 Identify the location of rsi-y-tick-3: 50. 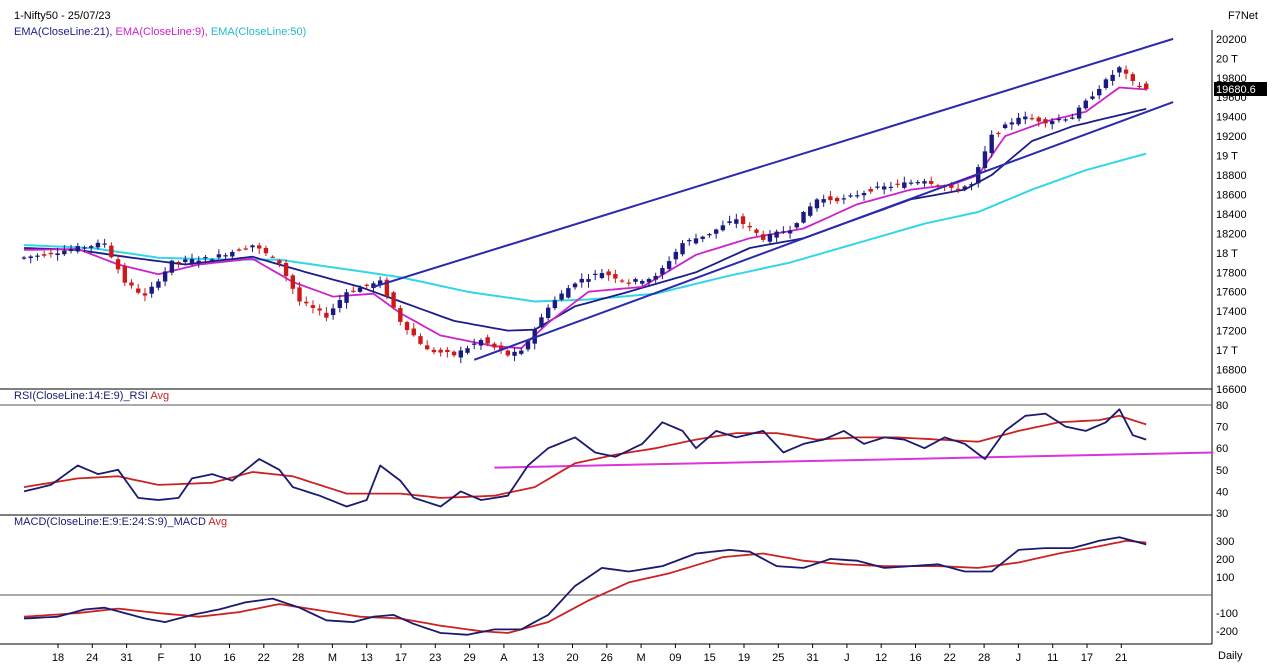
(1222, 471).